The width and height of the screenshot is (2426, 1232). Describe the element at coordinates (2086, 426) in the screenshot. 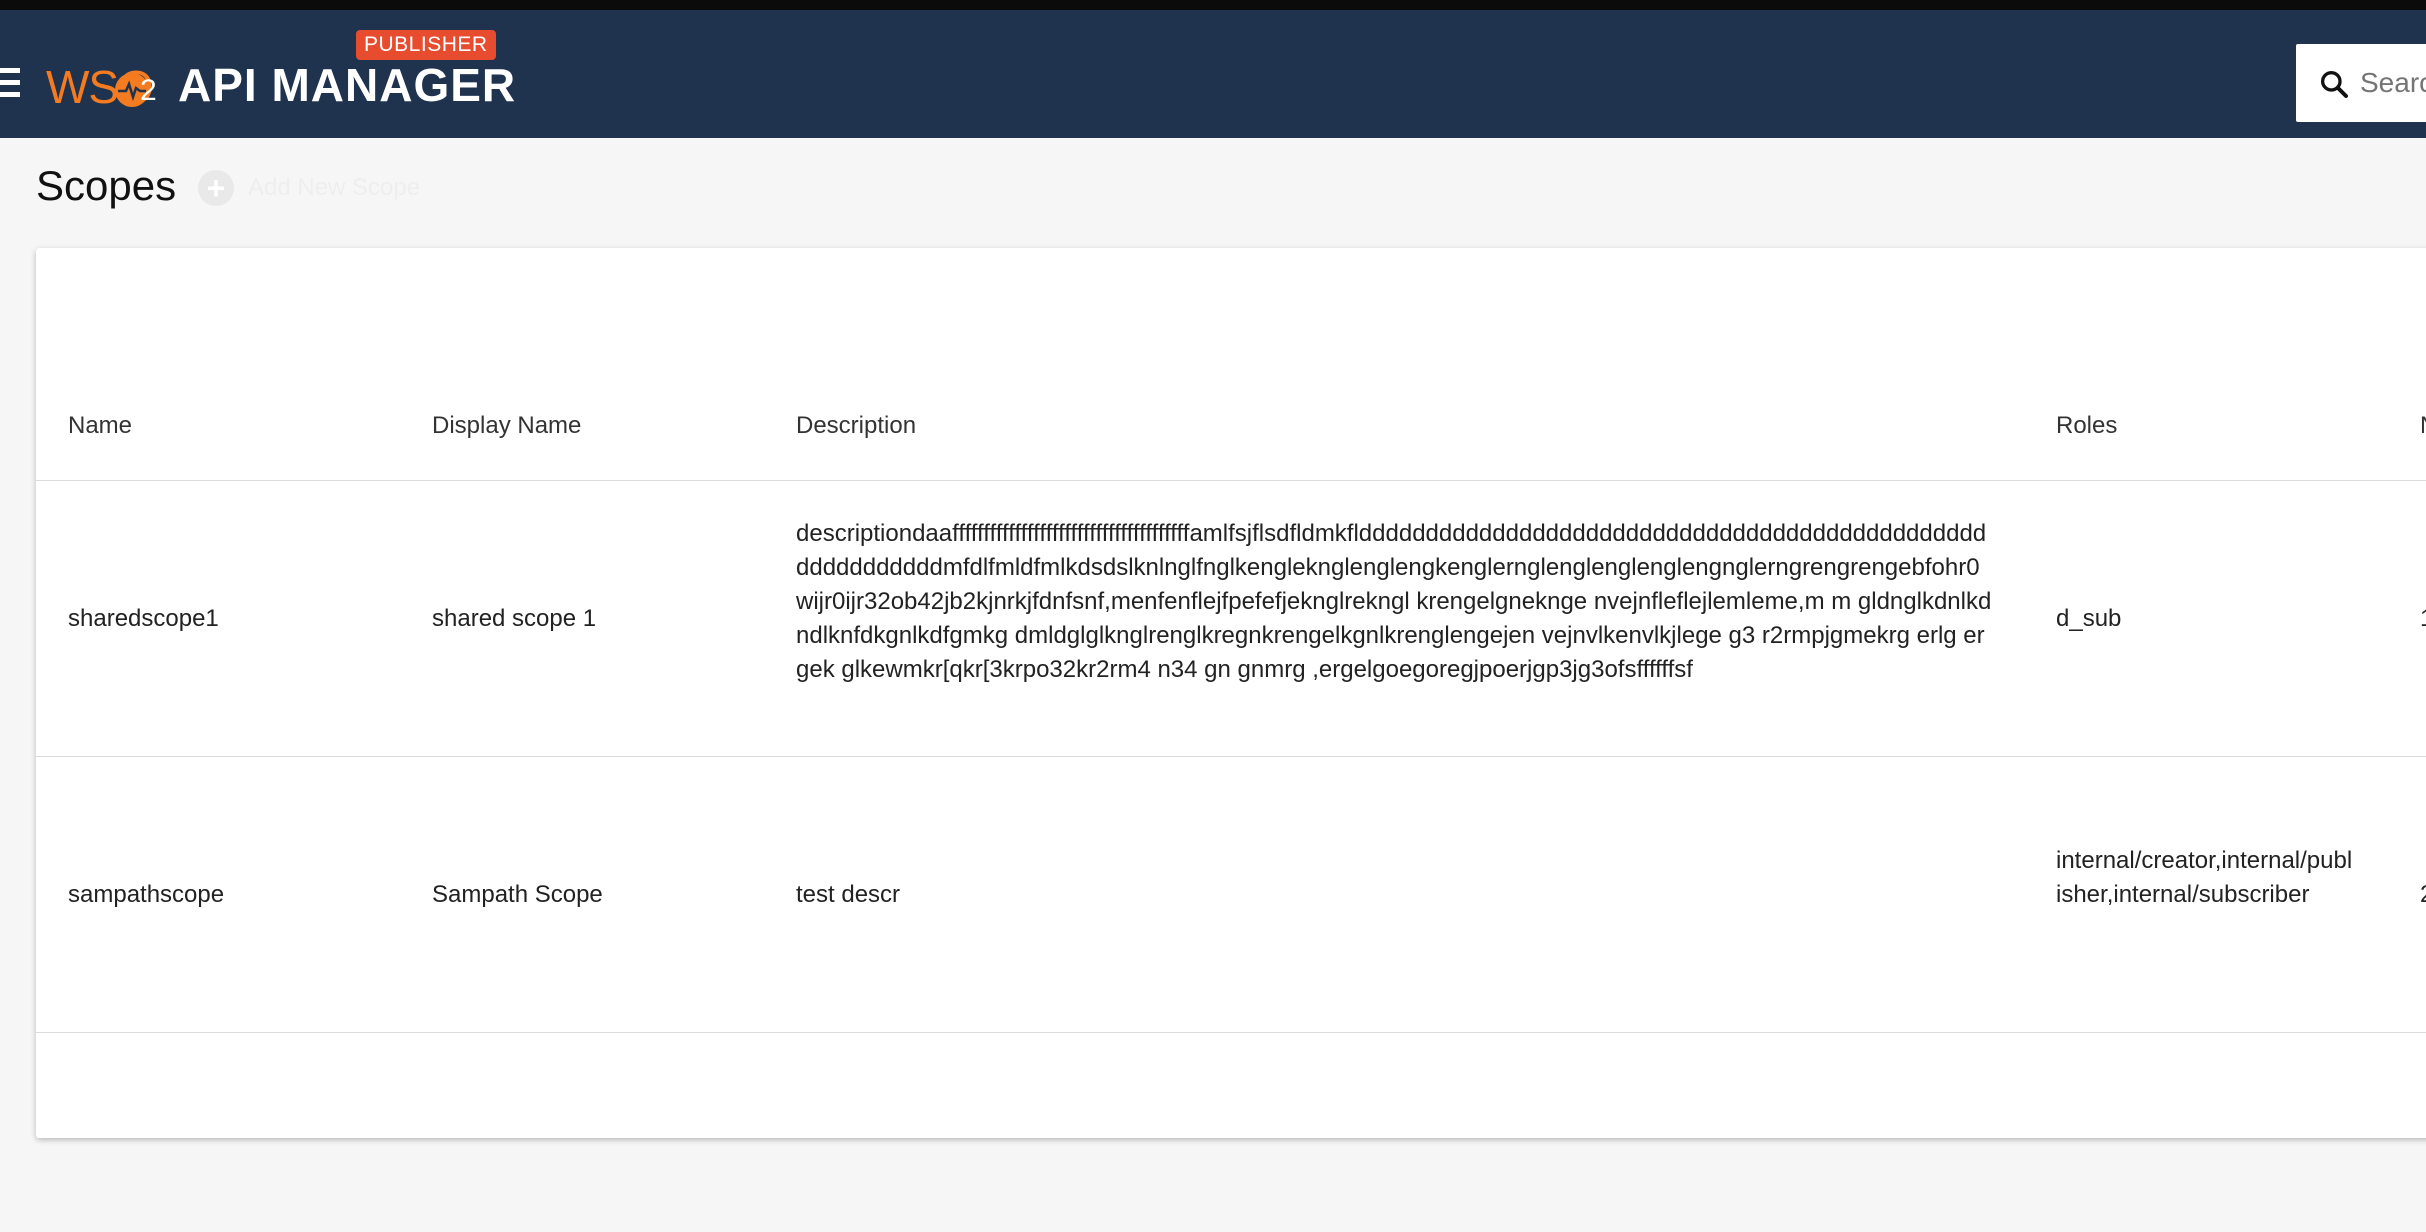

I see `column-header-roles: Roles` at that location.